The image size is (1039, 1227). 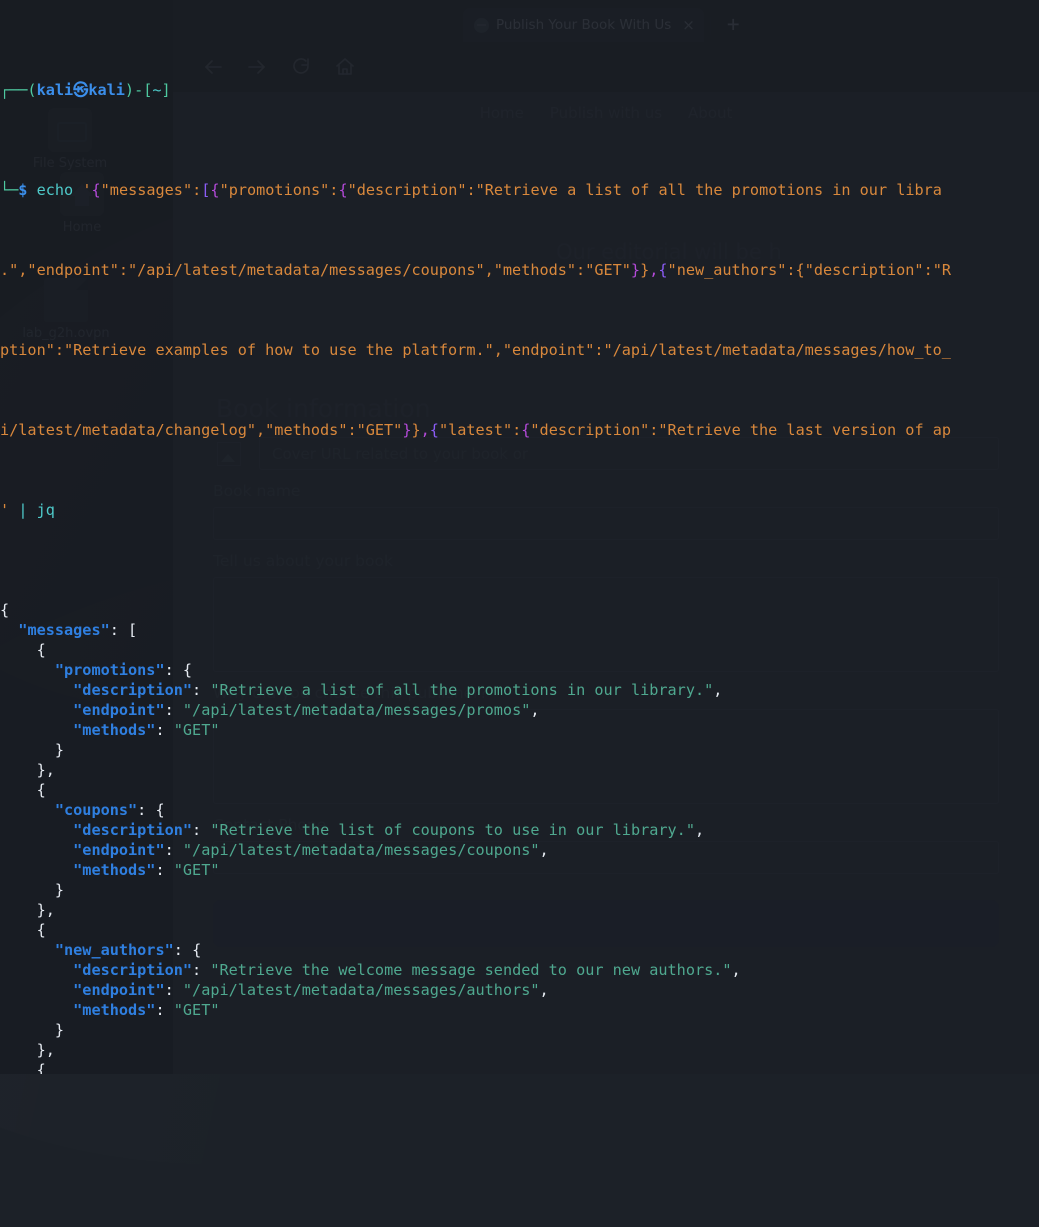 I want to click on terminal-output-line: "promotions": {, so click(x=519, y=670).